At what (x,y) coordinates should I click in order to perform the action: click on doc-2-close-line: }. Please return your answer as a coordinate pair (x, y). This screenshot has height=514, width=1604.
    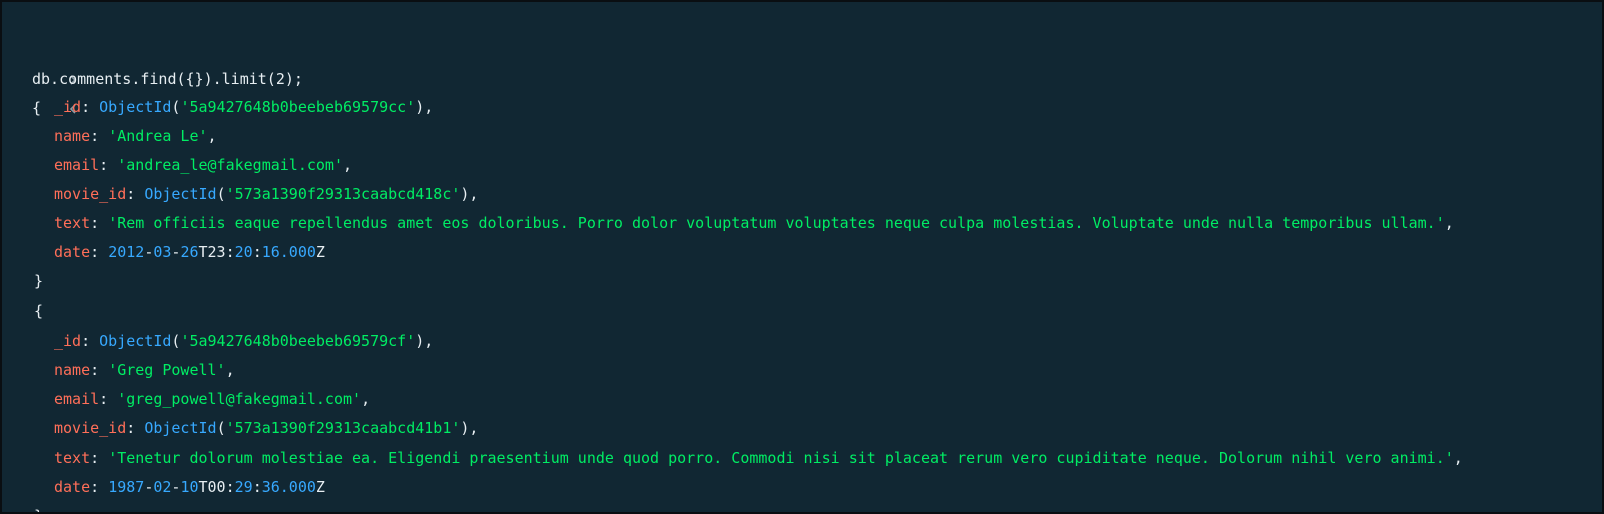
    Looking at the image, I should click on (802, 491).